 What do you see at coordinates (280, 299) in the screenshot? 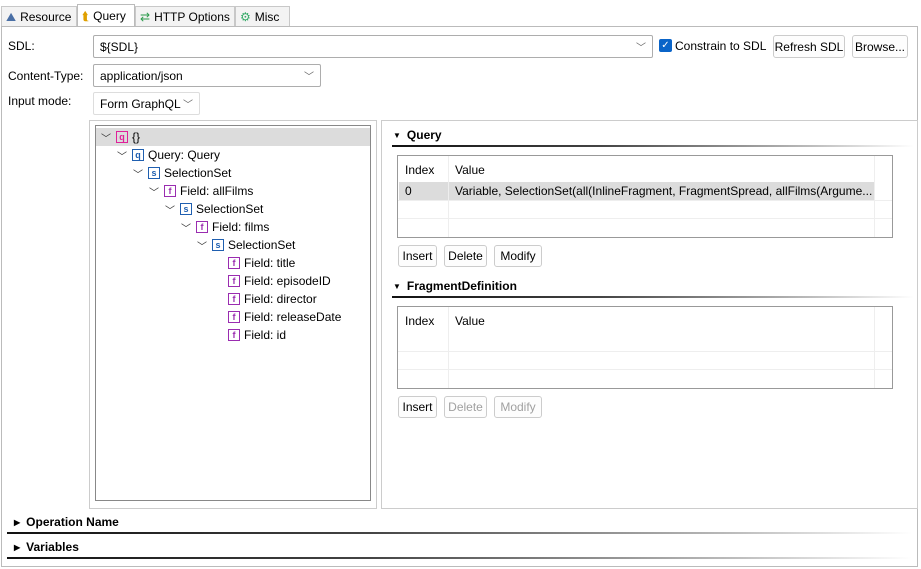
I see `tree-item-label: Field: director` at bounding box center [280, 299].